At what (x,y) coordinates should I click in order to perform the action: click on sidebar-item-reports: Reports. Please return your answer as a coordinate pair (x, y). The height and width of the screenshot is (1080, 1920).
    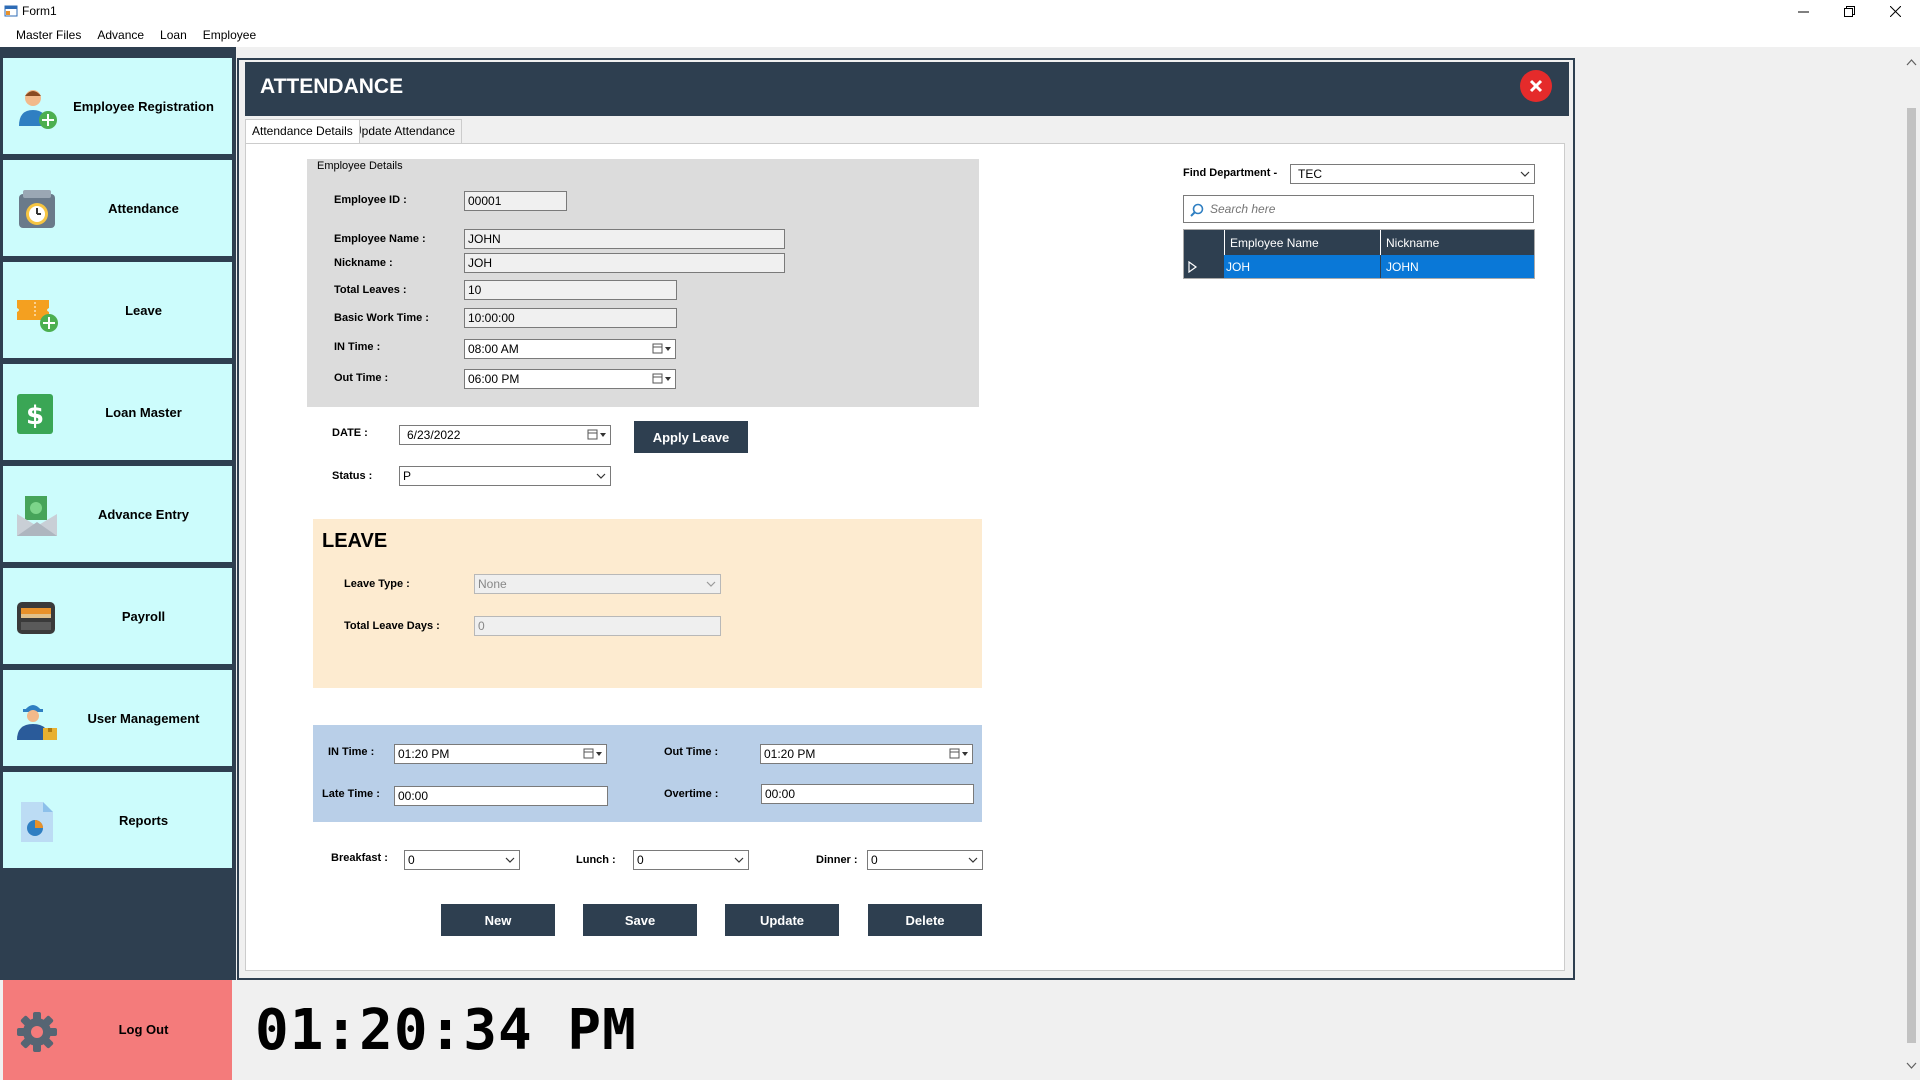
    Looking at the image, I should click on (117, 821).